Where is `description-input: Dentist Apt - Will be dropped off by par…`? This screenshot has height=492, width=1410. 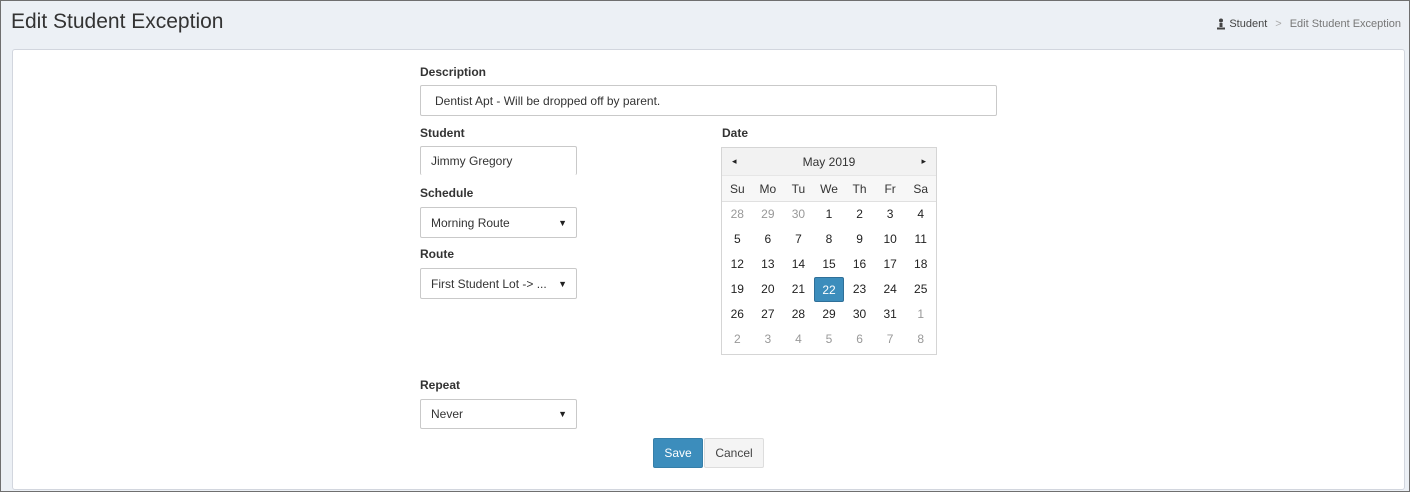 description-input: Dentist Apt - Will be dropped off by par… is located at coordinates (708, 100).